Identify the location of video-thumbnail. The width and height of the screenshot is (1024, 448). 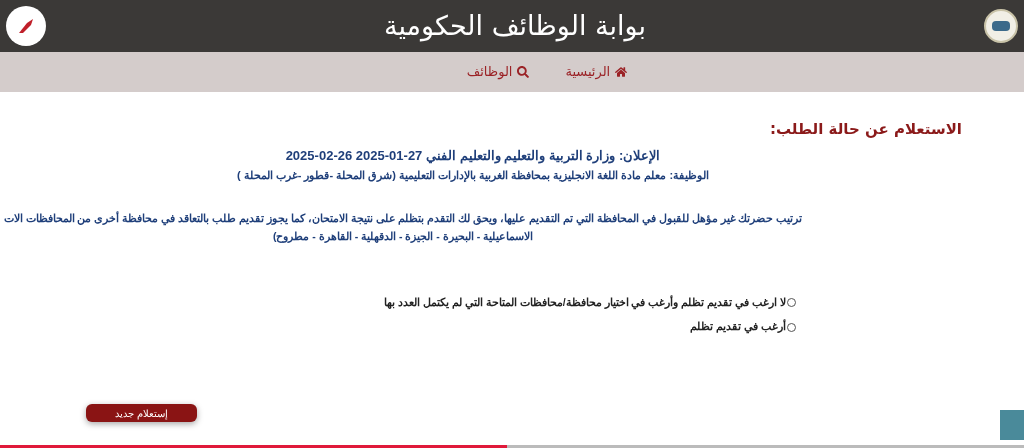
(1012, 425).